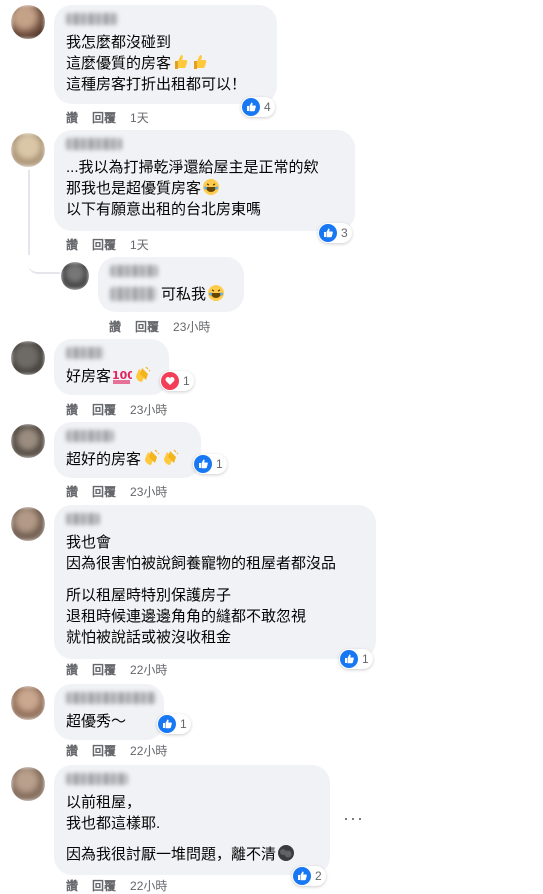 This screenshot has height=894, width=543. What do you see at coordinates (96, 721) in the screenshot?
I see `comment-line: 超優秀～` at bounding box center [96, 721].